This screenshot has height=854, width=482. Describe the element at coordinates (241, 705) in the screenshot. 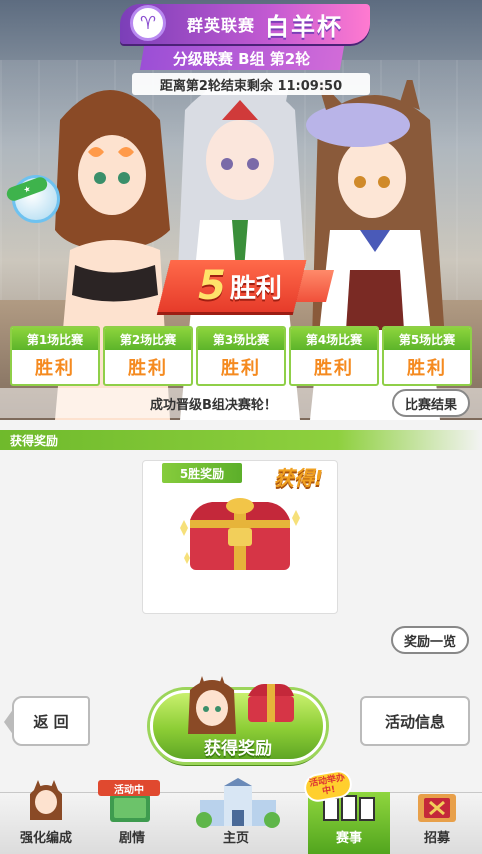

I see `claim-character-art` at that location.